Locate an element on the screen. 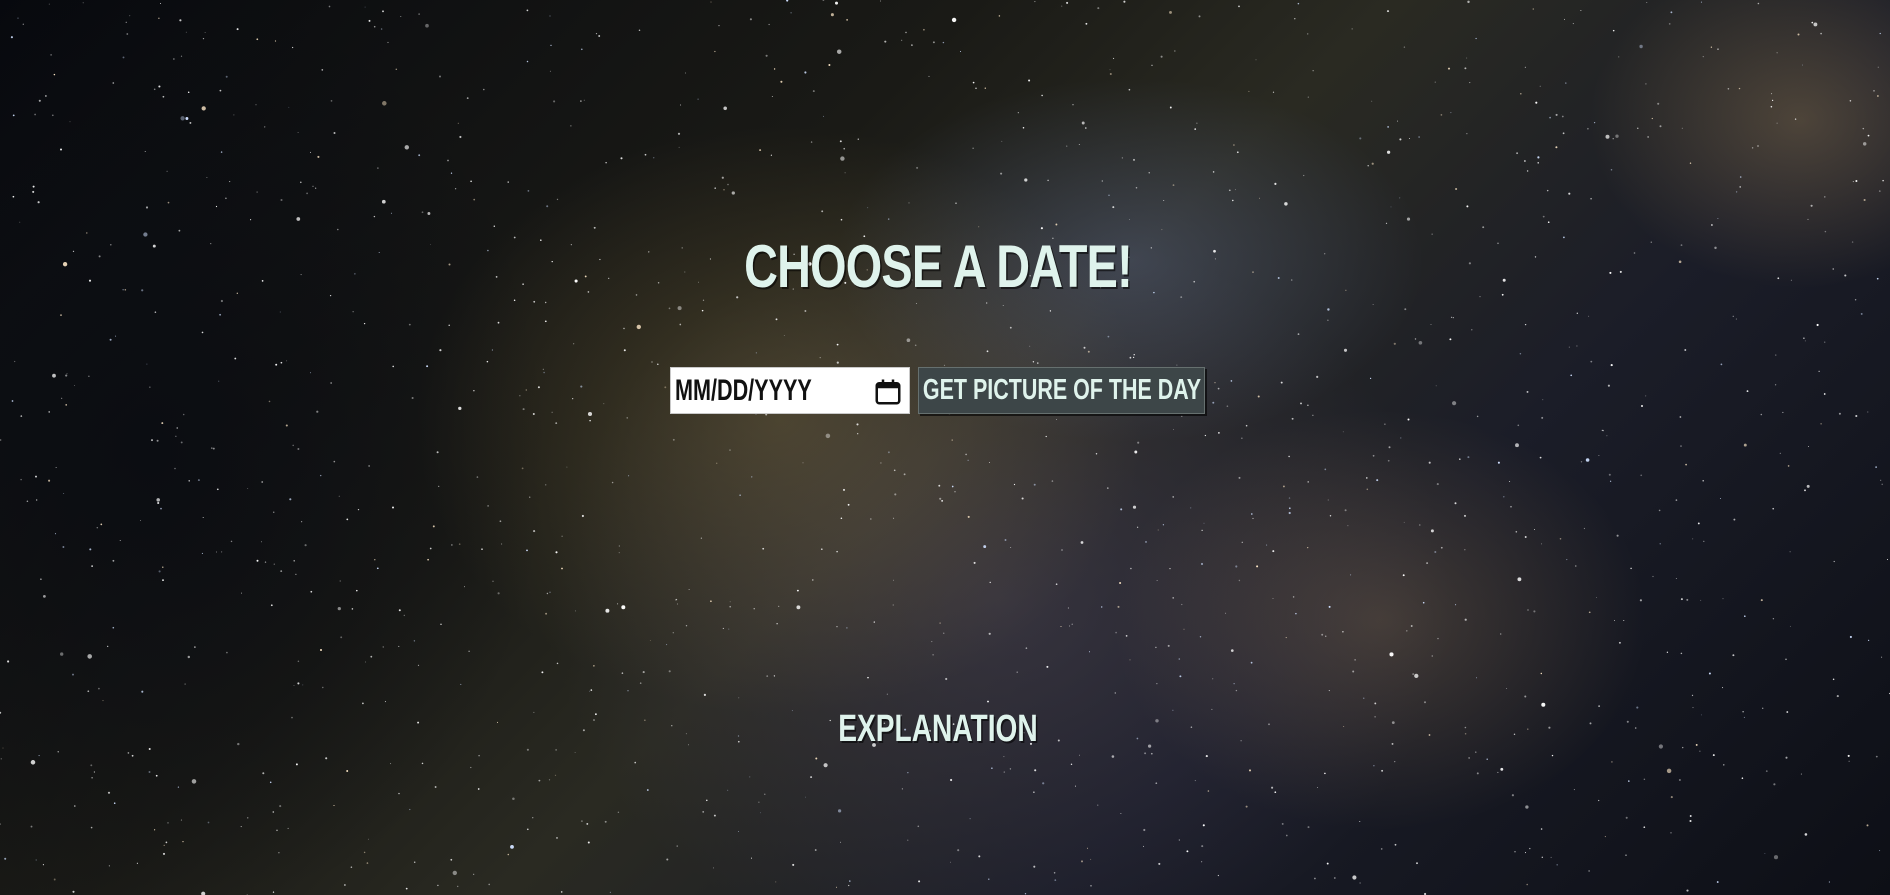 This screenshot has width=1890, height=895. get-picture-button-label: Get Picture of the Day is located at coordinates (1061, 390).